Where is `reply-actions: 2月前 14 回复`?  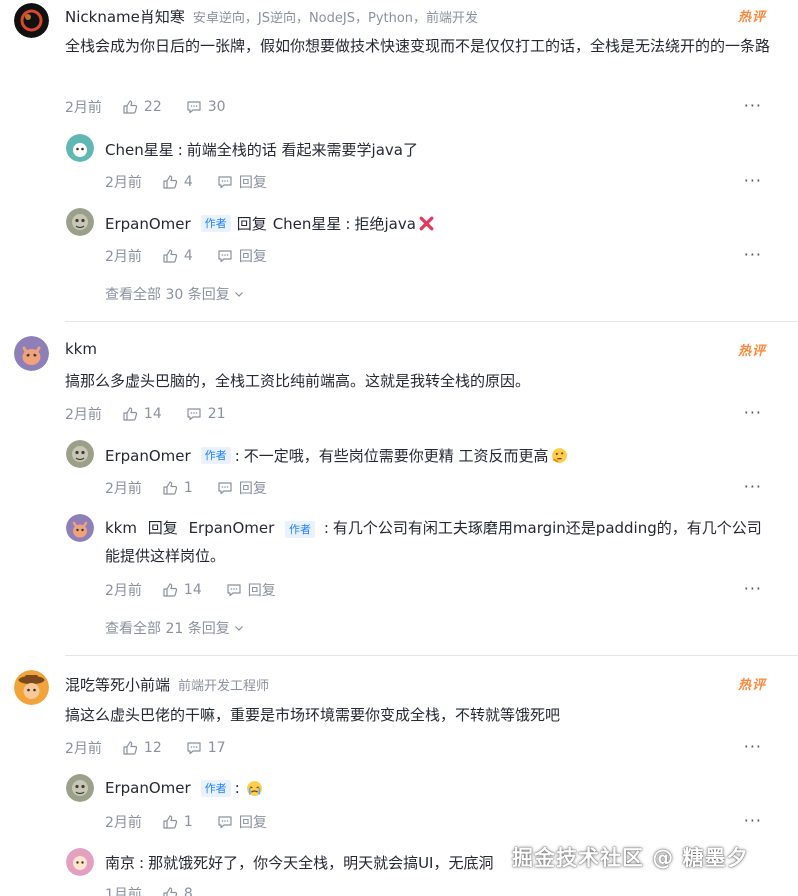 reply-actions: 2月前 14 回复 is located at coordinates (202, 590).